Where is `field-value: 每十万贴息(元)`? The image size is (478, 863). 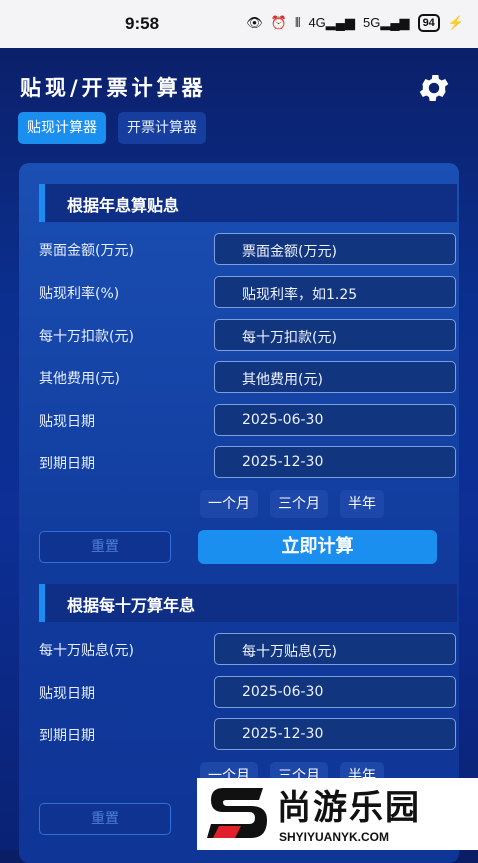 field-value: 每十万贴息(元) is located at coordinates (289, 652).